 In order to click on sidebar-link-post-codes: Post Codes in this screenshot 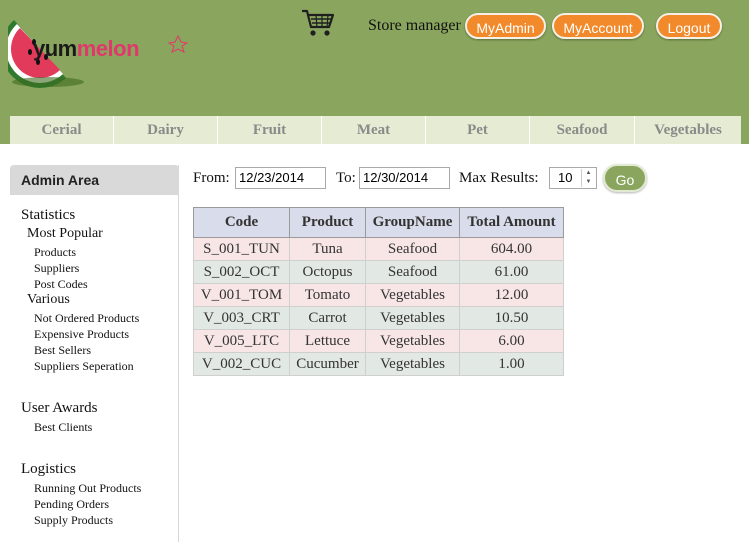, I will do `click(61, 284)`.